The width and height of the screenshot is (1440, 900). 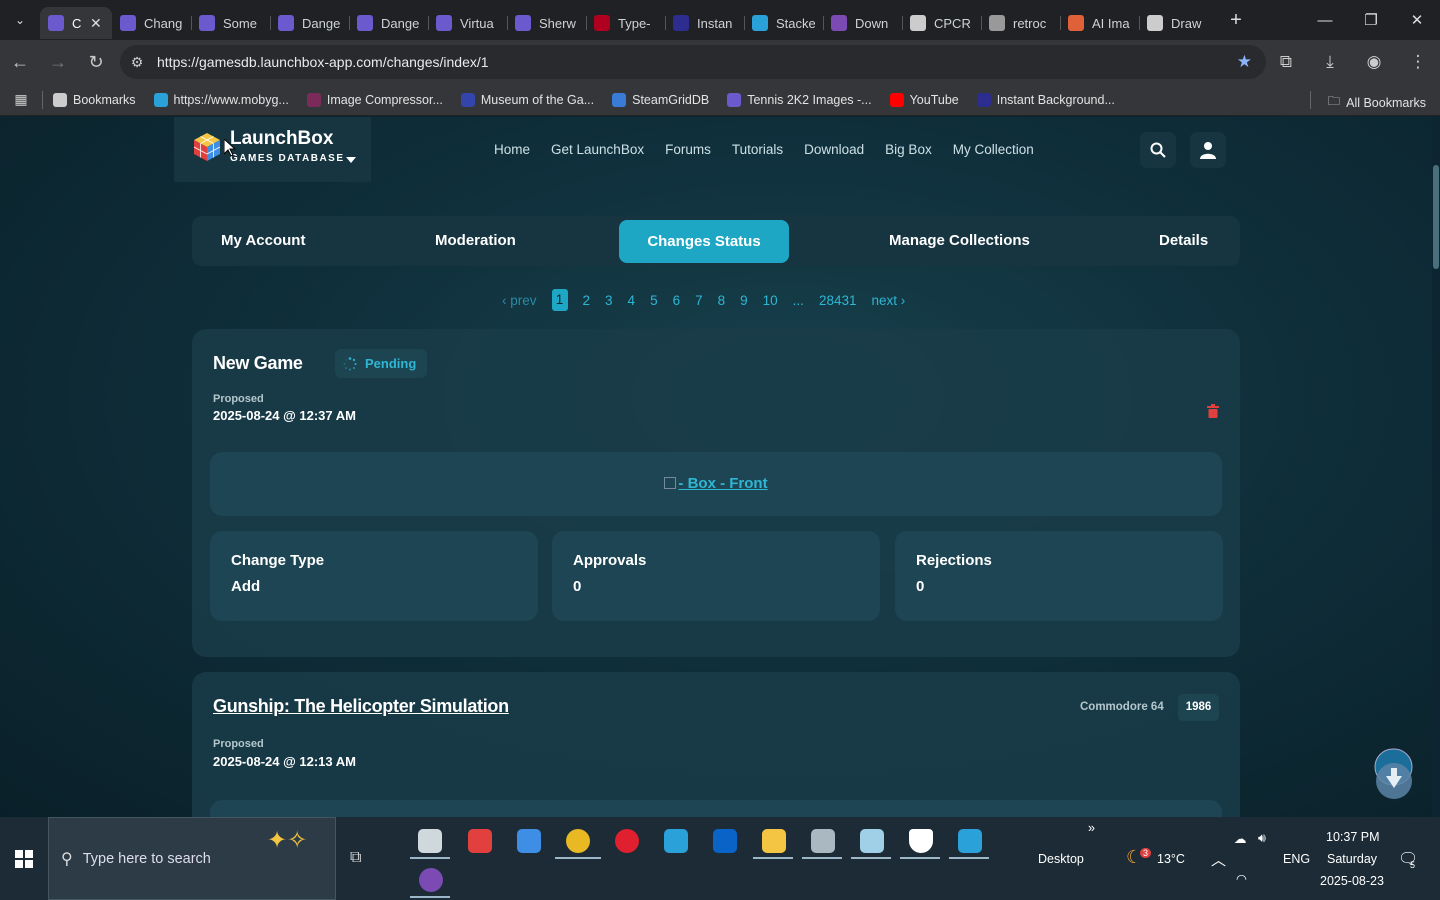 What do you see at coordinates (744, 300) in the screenshot?
I see `pager-page: 9` at bounding box center [744, 300].